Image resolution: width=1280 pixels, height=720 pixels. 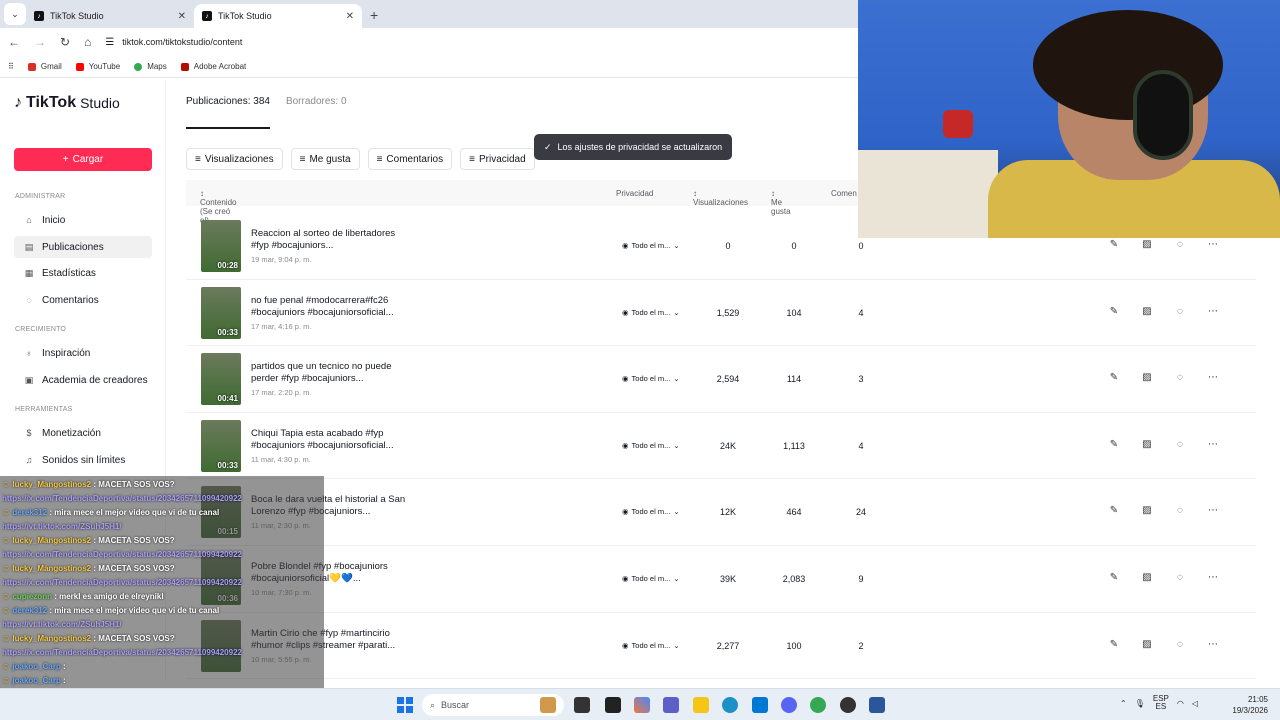 I want to click on video-thumbnail: 00:28, so click(x=221, y=246).